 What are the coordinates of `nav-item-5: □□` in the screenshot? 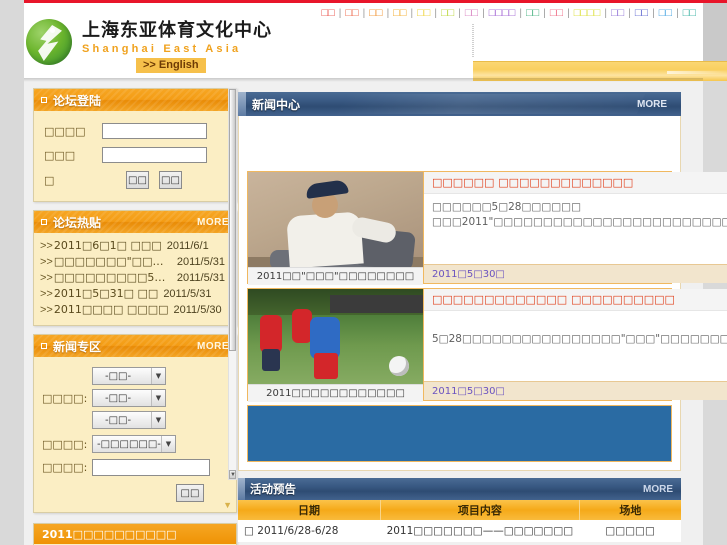 It's located at (447, 13).